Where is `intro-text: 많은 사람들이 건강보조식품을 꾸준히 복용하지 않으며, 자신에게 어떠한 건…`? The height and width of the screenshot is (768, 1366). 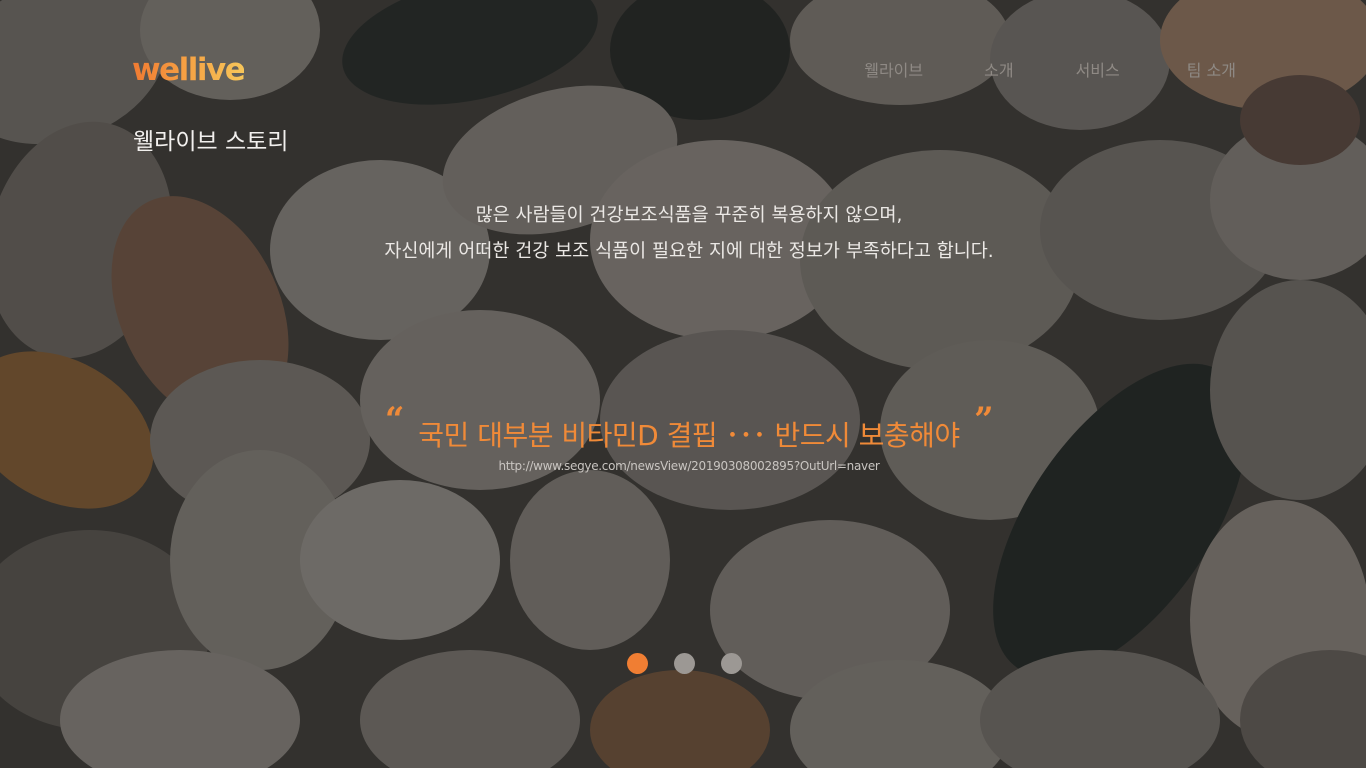 intro-text: 많은 사람들이 건강보조식품을 꾸준히 복용하지 않으며, 자신에게 어떠한 건… is located at coordinates (683, 234).